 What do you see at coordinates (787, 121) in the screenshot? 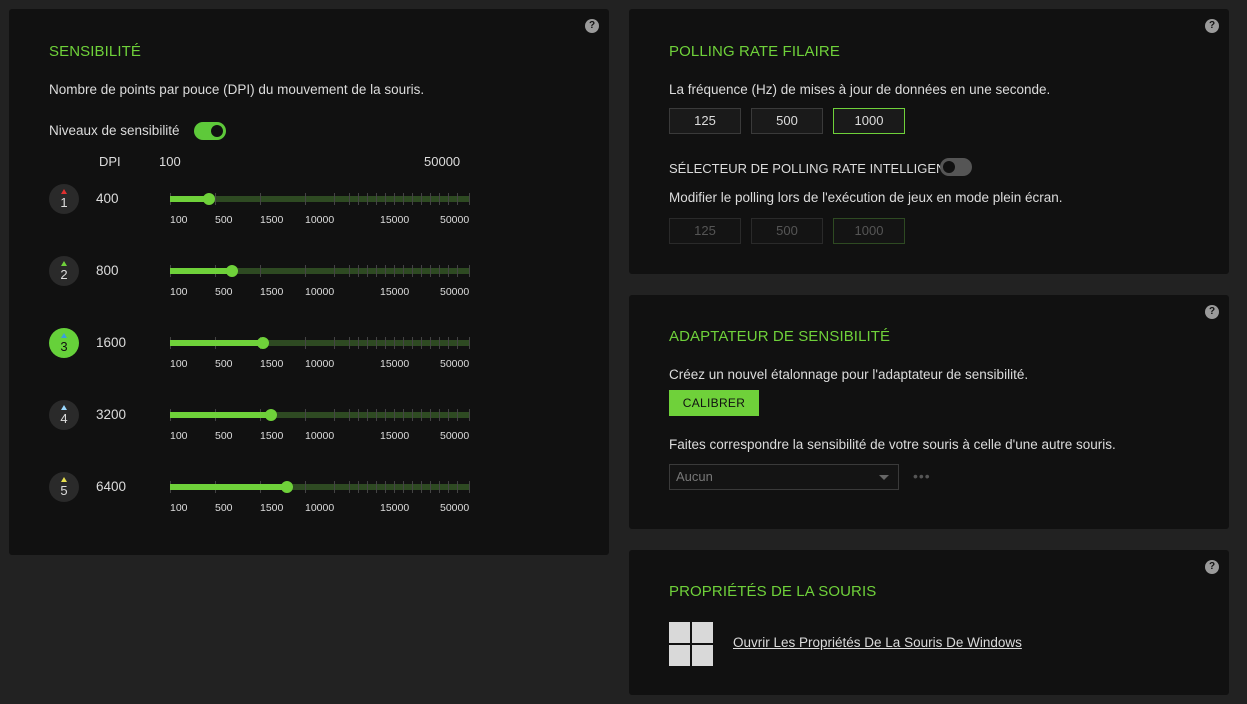
I see `polling-rate-500-button: 500` at bounding box center [787, 121].